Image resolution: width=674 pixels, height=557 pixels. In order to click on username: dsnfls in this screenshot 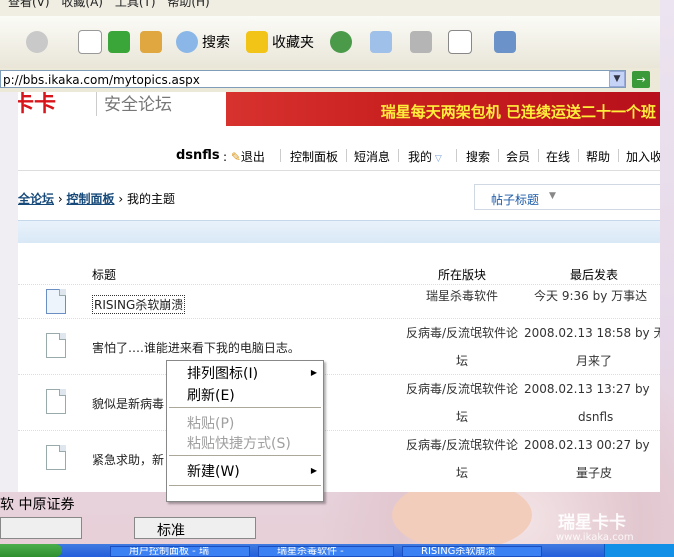, I will do `click(198, 155)`.